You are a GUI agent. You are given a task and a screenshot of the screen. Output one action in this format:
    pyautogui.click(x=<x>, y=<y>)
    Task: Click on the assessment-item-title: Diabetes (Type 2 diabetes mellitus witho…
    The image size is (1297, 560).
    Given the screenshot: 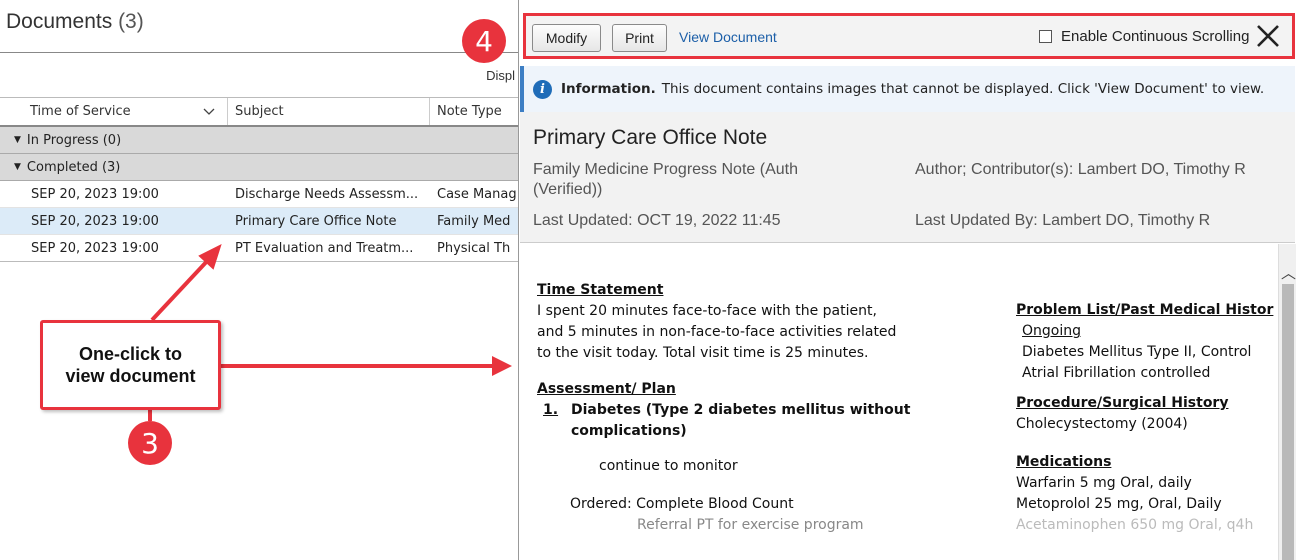 What is the action you would take?
    pyautogui.click(x=740, y=421)
    